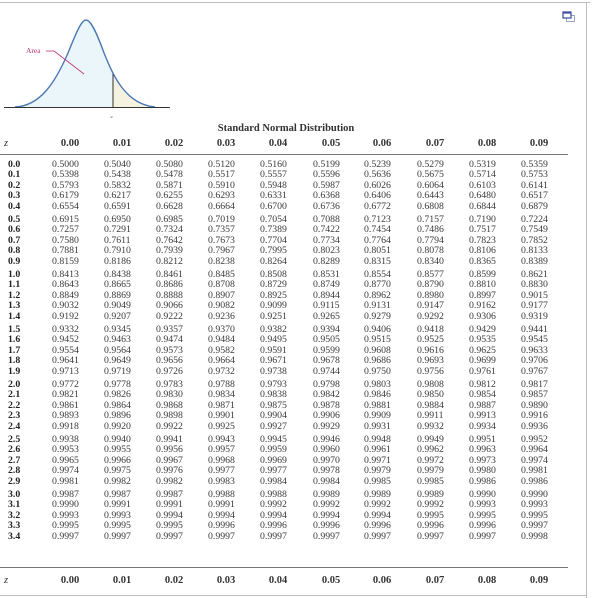  What do you see at coordinates (14, 426) in the screenshot?
I see `z-value: 2.4` at bounding box center [14, 426].